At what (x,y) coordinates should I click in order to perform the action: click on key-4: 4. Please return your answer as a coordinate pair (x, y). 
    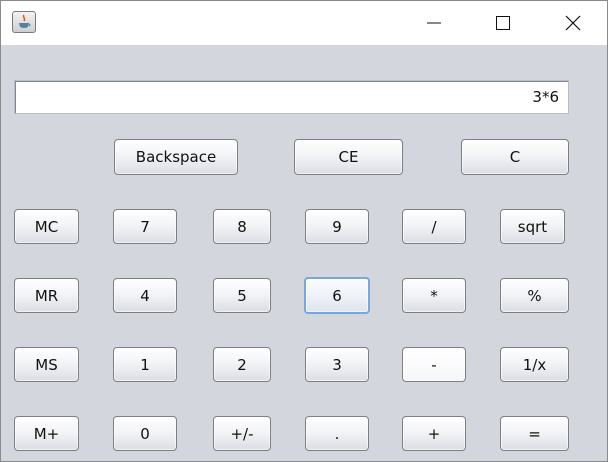
    Looking at the image, I should click on (145, 295).